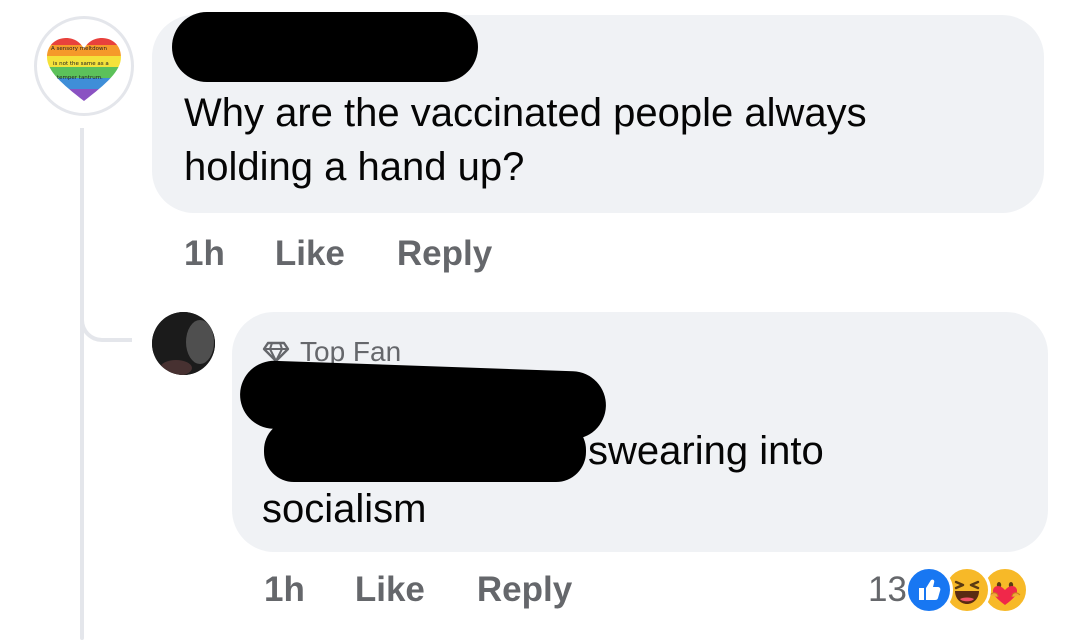  Describe the element at coordinates (80, 78) in the screenshot. I see `svg-text: temper tantrum.` at that location.